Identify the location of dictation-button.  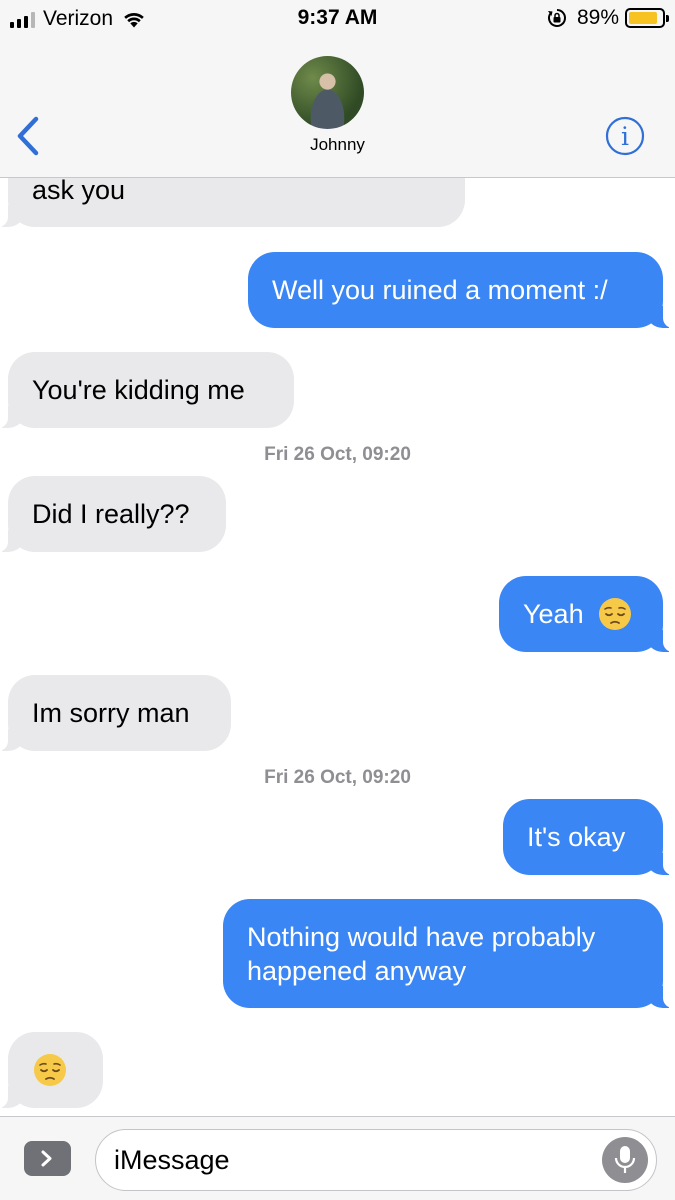
(625, 1160).